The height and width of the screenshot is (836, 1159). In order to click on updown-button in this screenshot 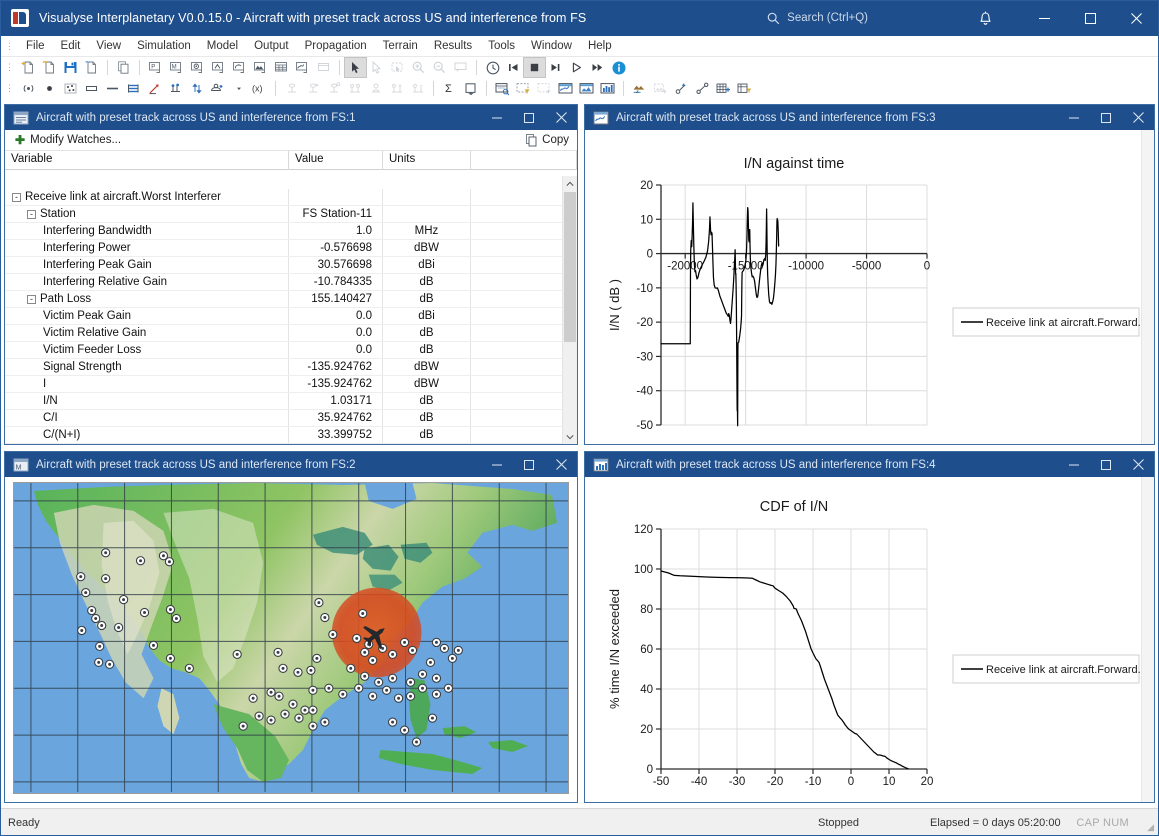, I will do `click(196, 88)`.